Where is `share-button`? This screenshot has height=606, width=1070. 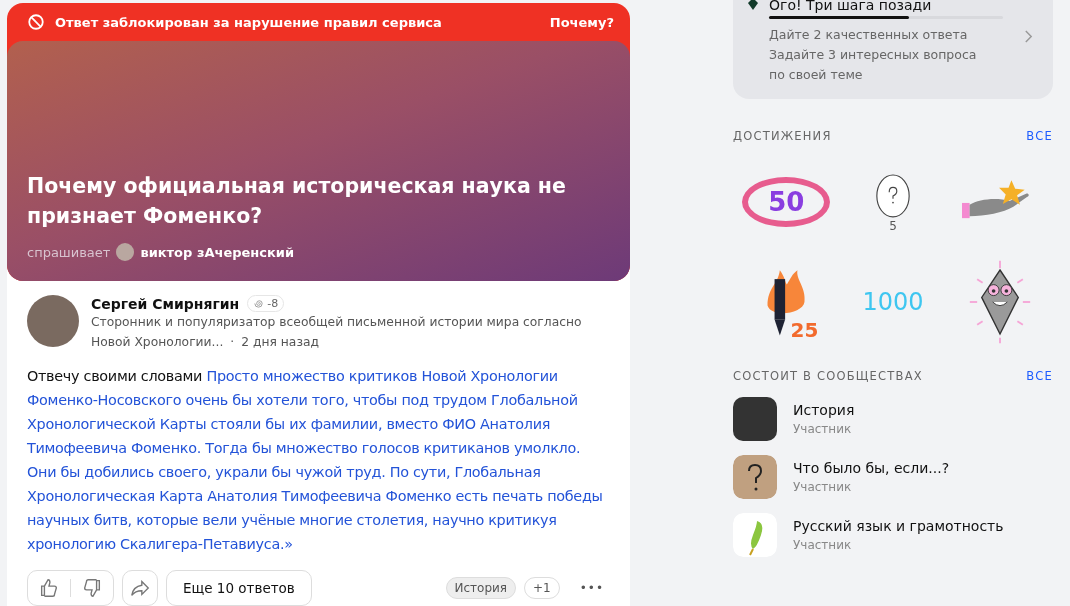 share-button is located at coordinates (140, 588).